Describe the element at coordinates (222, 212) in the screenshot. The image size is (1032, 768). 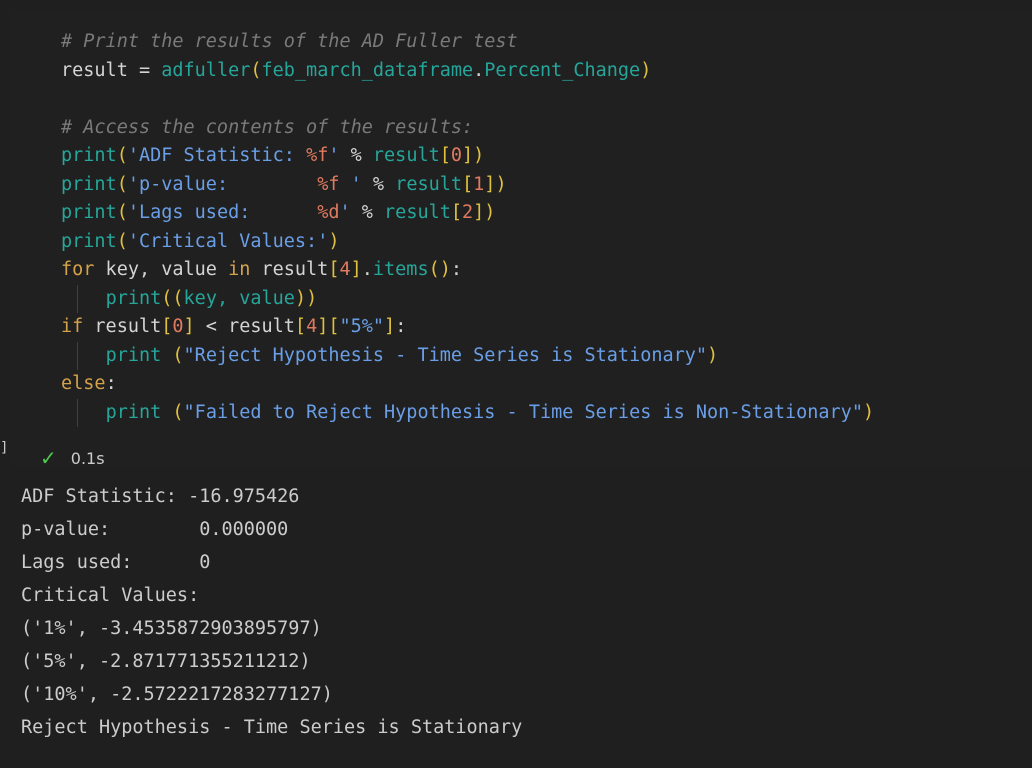
I see `code-token: 'Lags used:` at that location.